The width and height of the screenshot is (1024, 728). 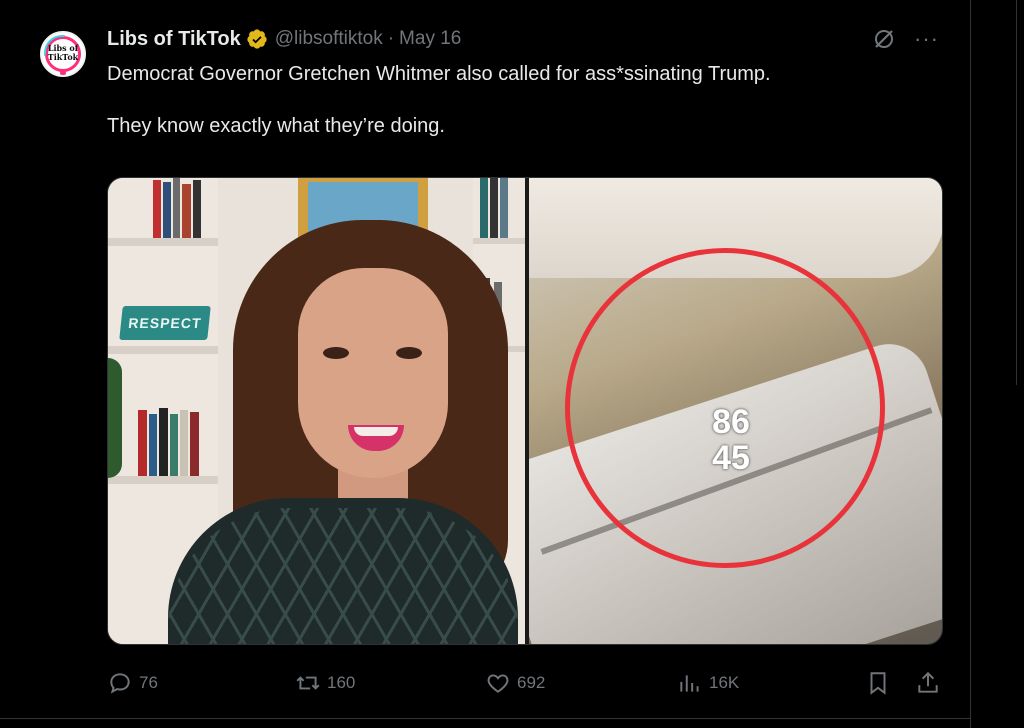 I want to click on bottom-divider, so click(x=485, y=723).